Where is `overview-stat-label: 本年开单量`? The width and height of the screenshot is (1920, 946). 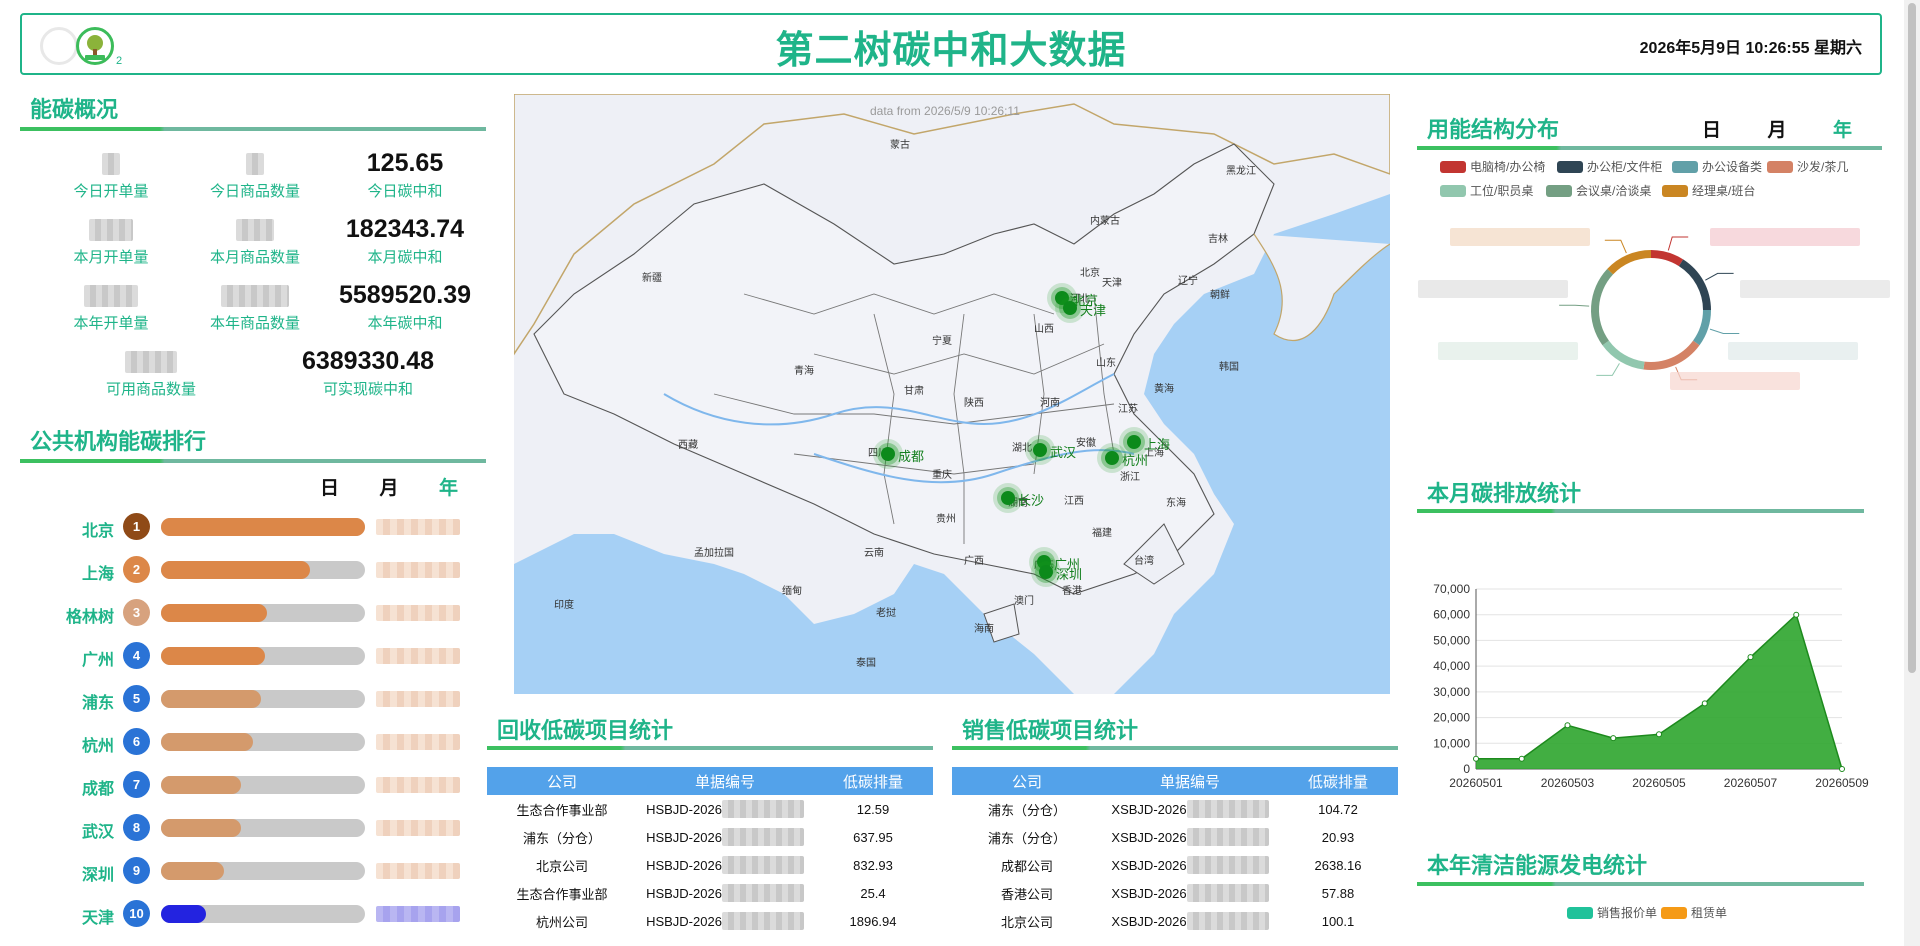
overview-stat-label: 本年开单量 is located at coordinates (111, 323).